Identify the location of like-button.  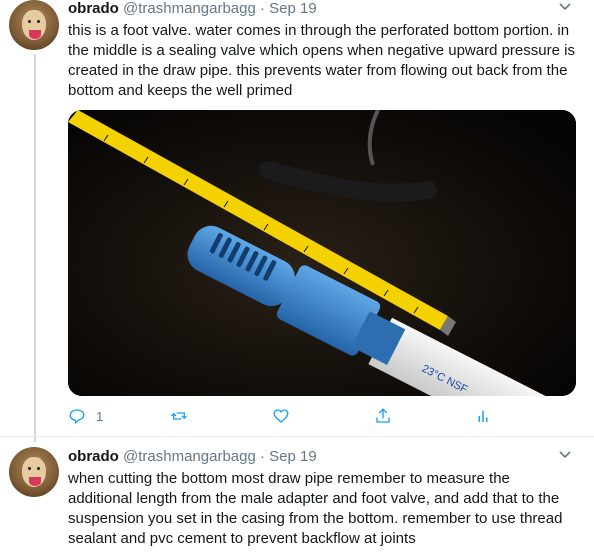
(281, 416).